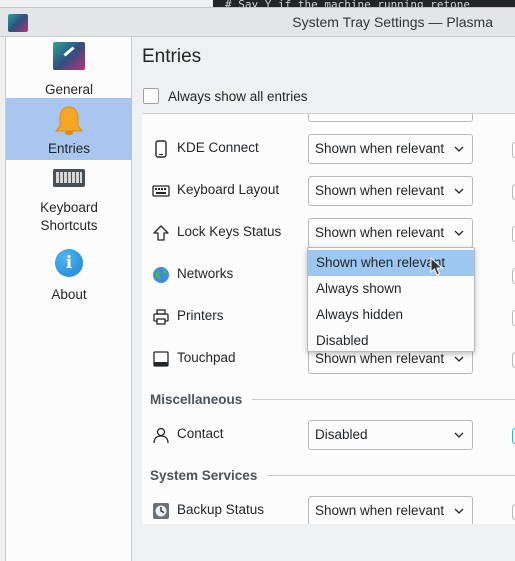 The height and width of the screenshot is (561, 515). I want to click on entry-label: Touchpad, so click(206, 357).